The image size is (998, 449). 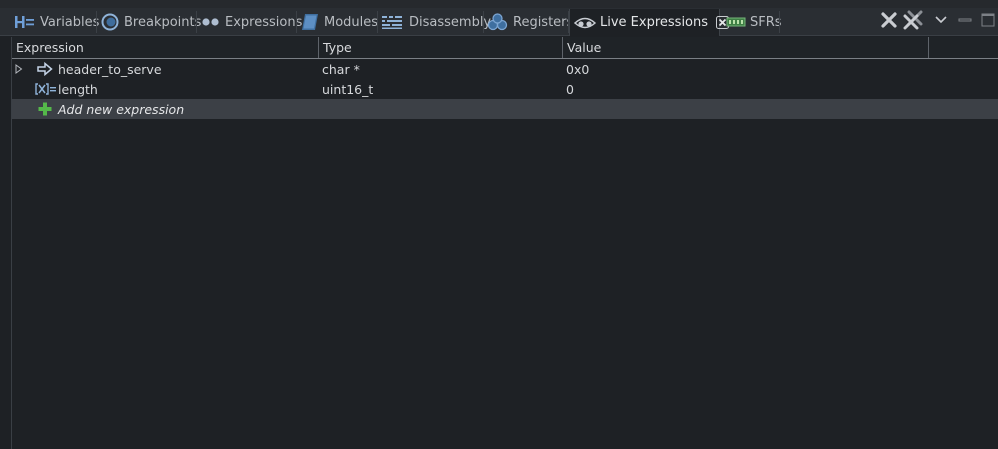 I want to click on tab-label: Registers, so click(x=543, y=22).